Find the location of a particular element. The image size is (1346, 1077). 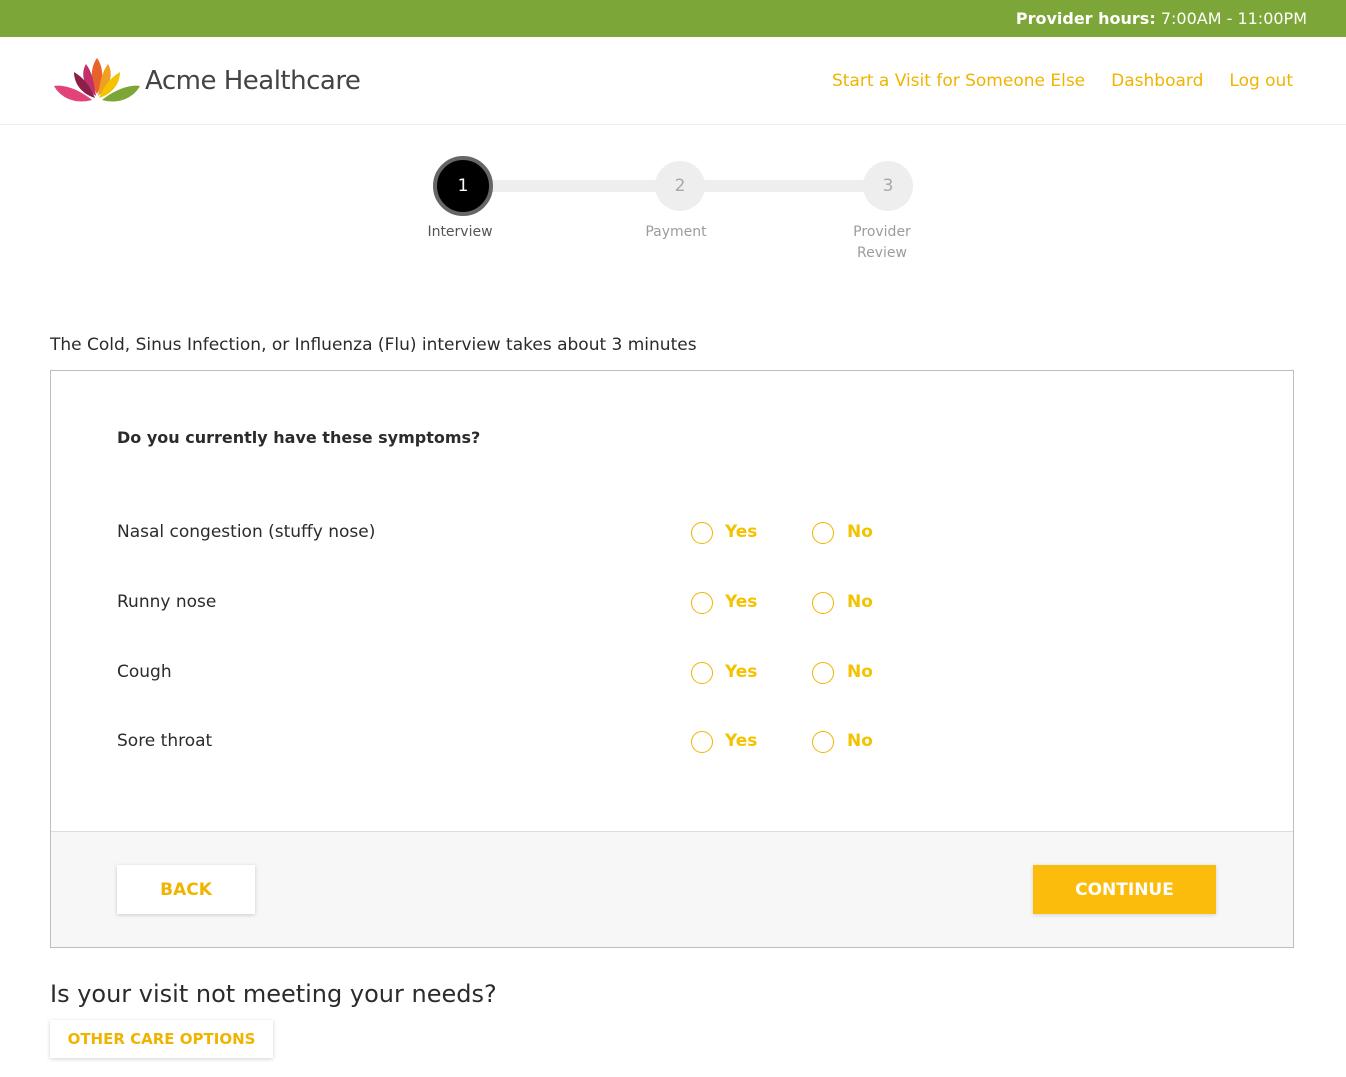

back-button: BACK is located at coordinates (186, 889).